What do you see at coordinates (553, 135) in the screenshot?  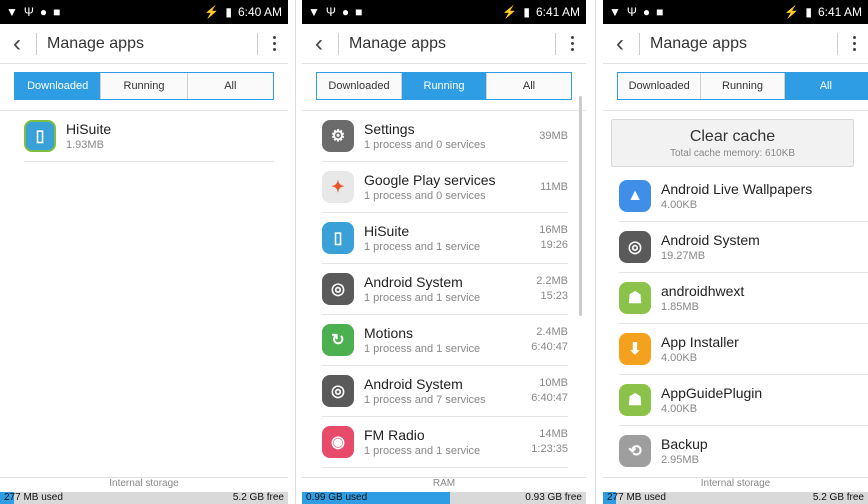 I see `memory-size: 39MB` at bounding box center [553, 135].